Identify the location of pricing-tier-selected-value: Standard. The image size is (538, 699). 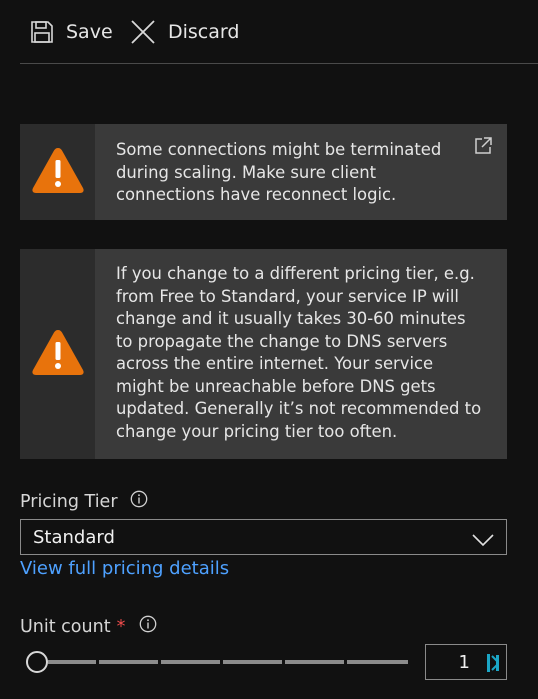
(74, 537).